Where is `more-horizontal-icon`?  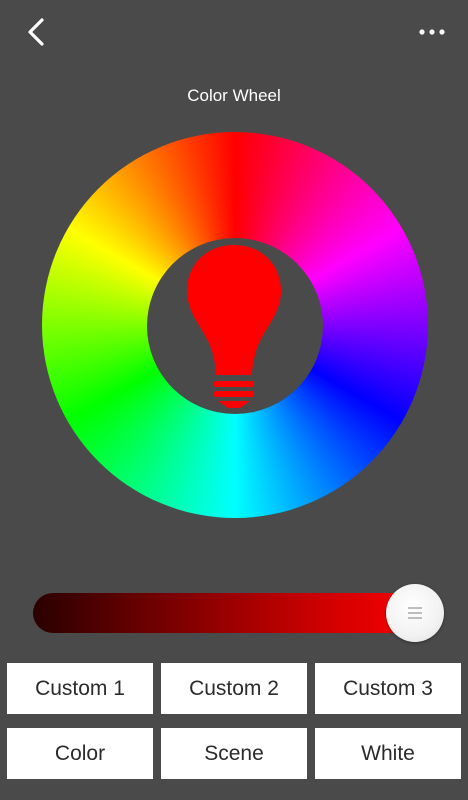 more-horizontal-icon is located at coordinates (432, 32).